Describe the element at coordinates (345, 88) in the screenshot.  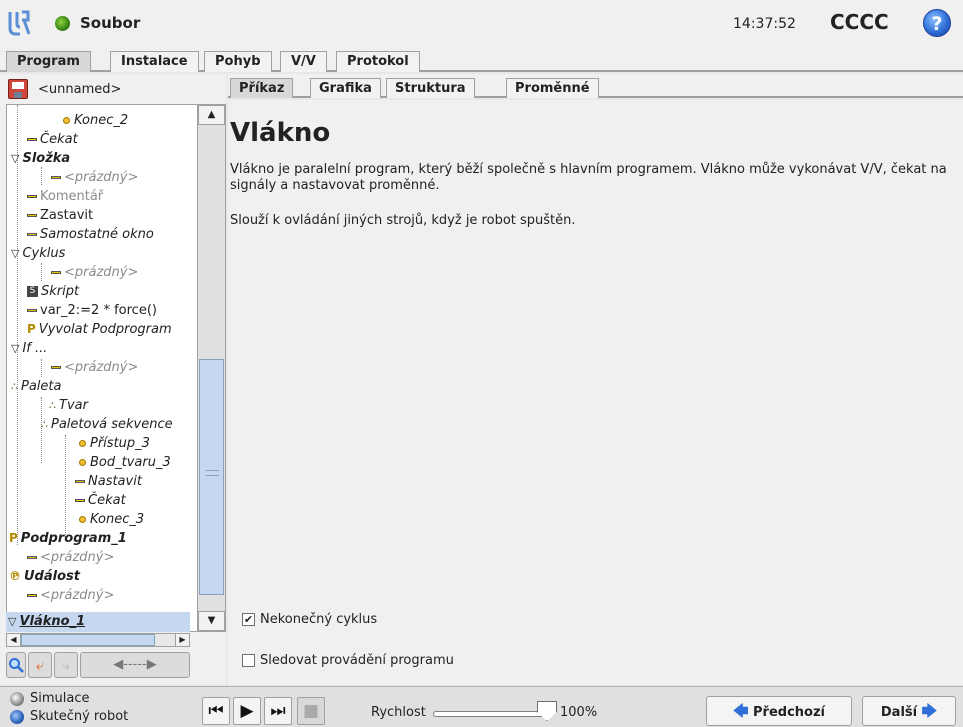
I see `tab-graphics: Grafika` at that location.